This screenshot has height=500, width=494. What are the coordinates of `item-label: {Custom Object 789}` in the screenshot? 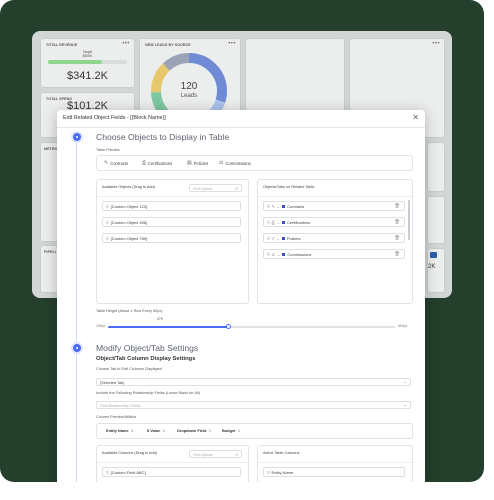 It's located at (129, 238).